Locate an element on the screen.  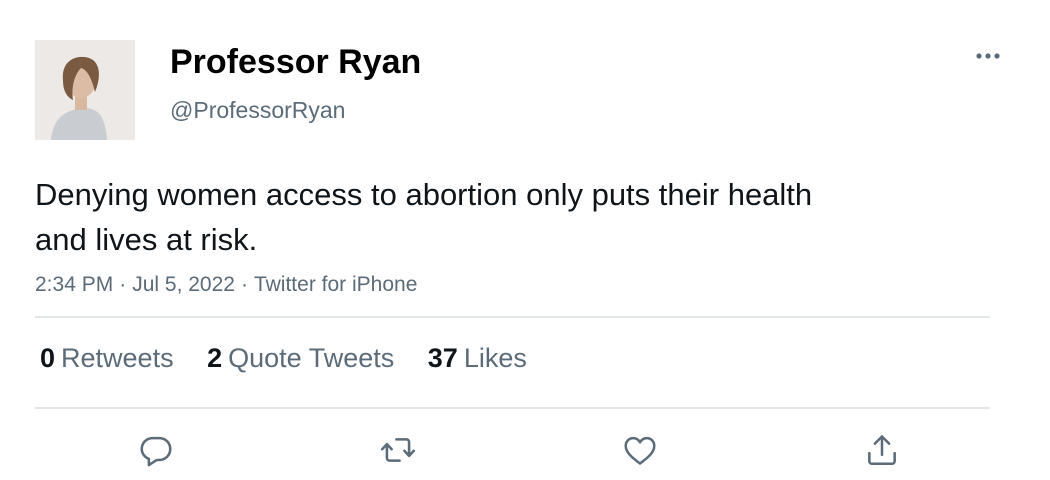
tweet-metadata: 2:34 PM · Jul 5, 2022 · Twitter for iPhone is located at coordinates (226, 285).